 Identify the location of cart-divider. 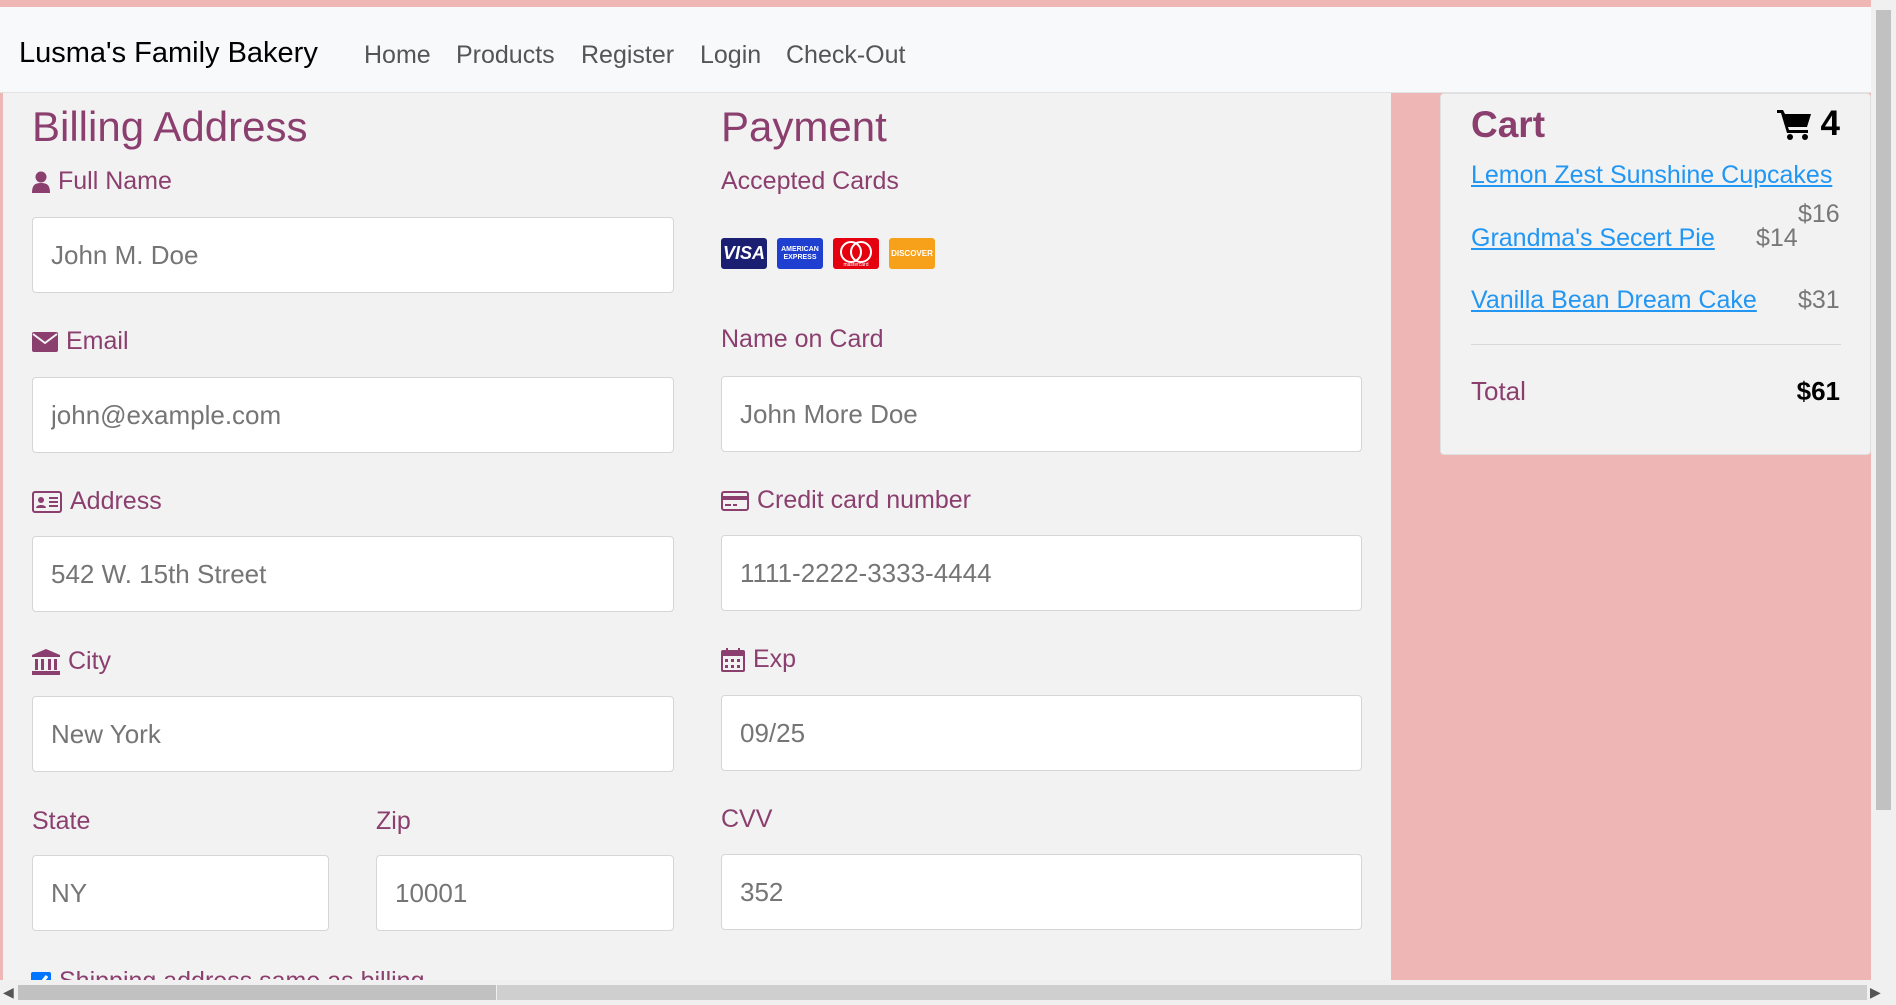
(1656, 344).